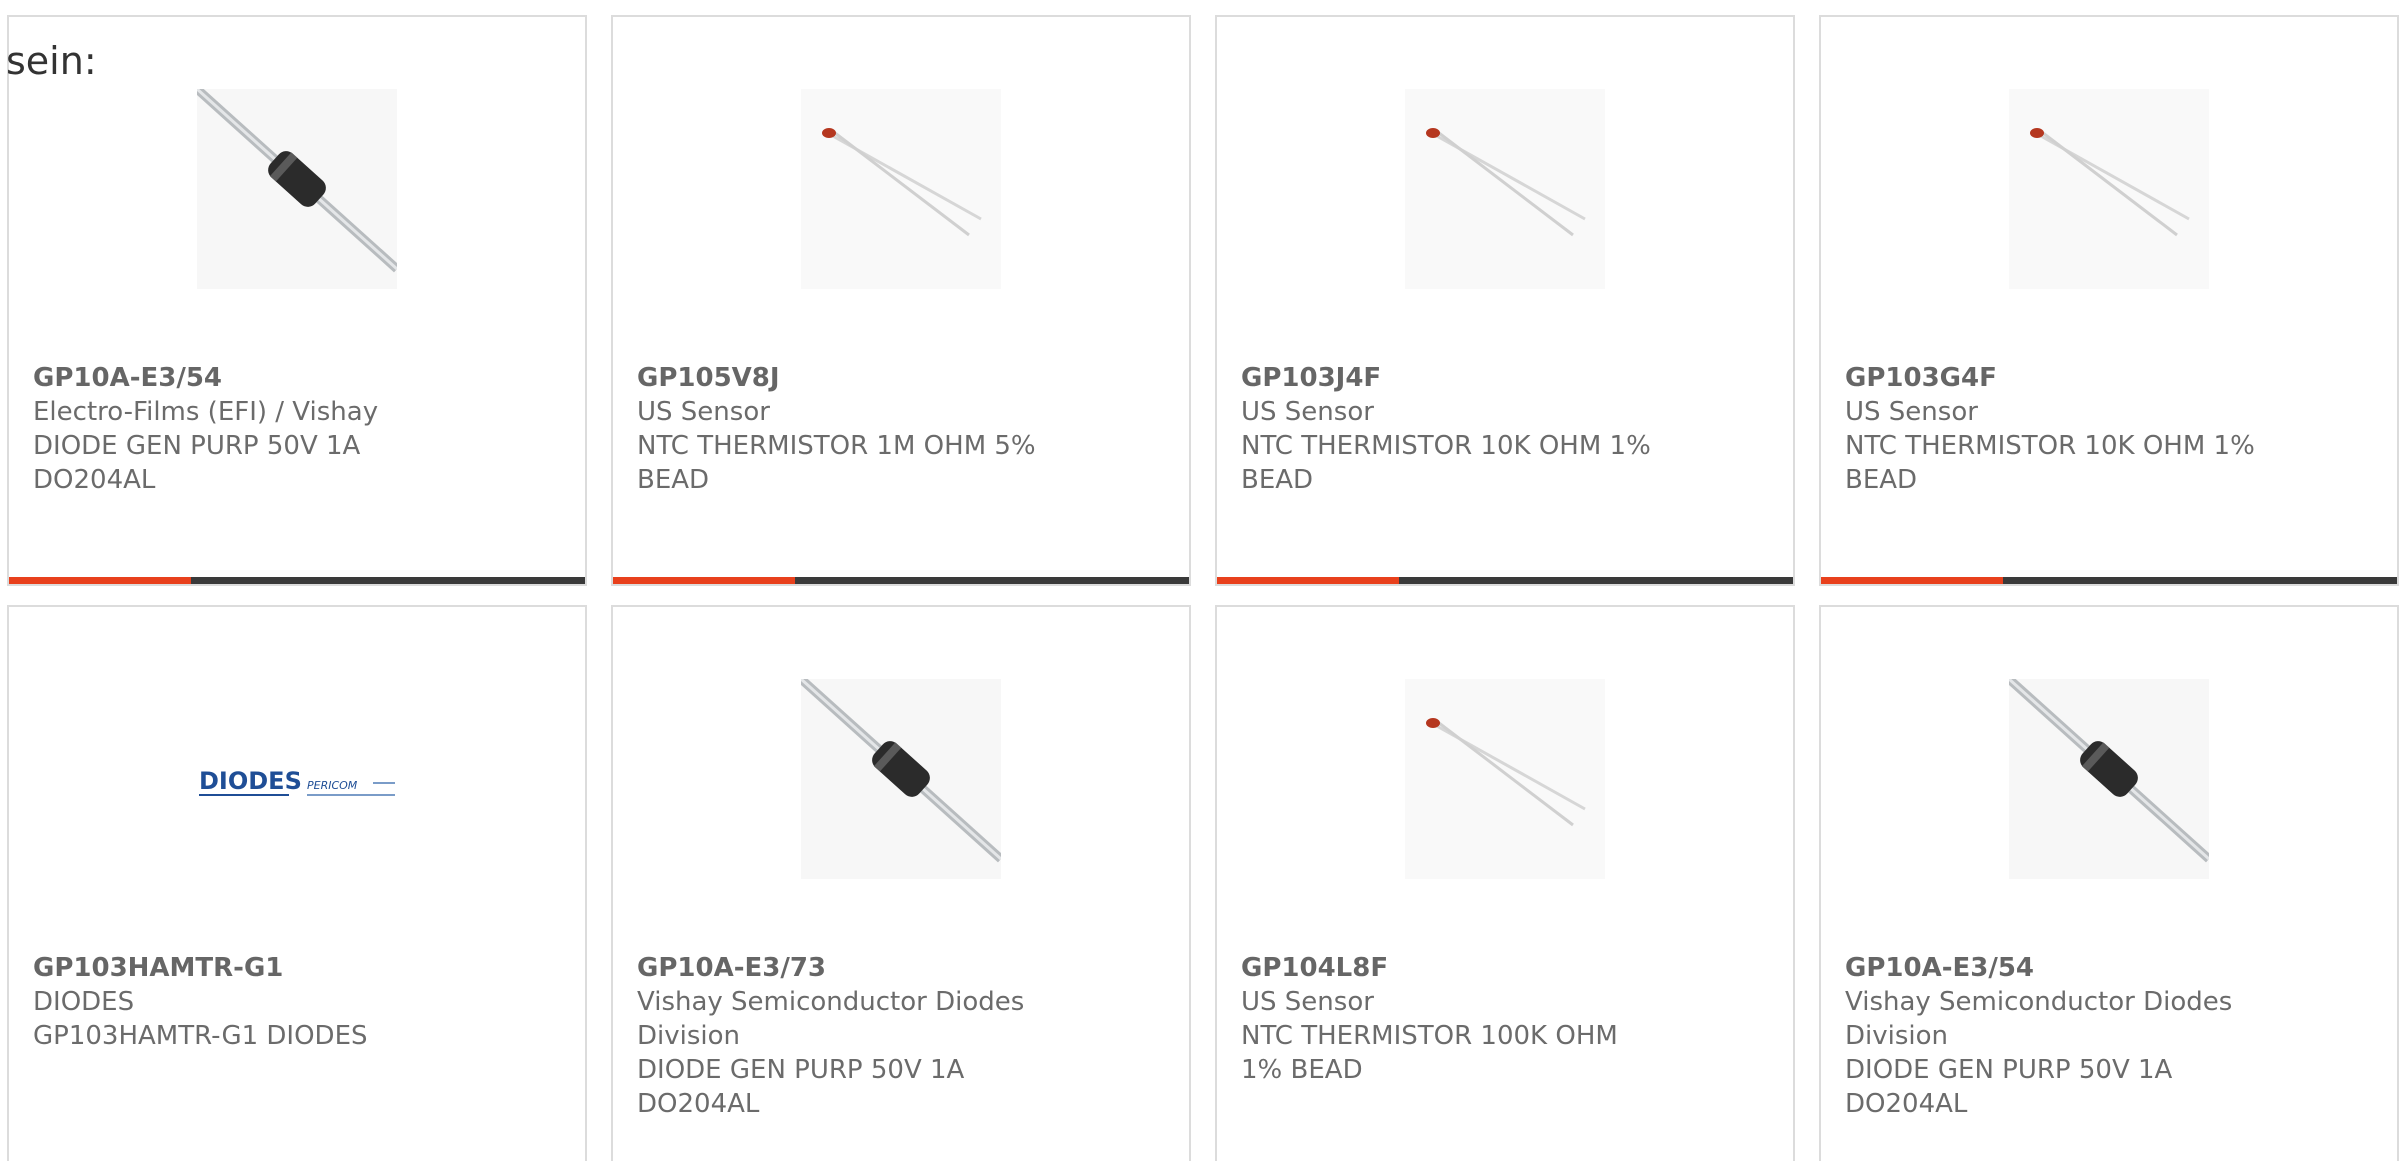 The width and height of the screenshot is (2400, 1161). What do you see at coordinates (836, 463) in the screenshot?
I see `product-description: NTC THERMISTOR 1M OHM 5% BEAD` at bounding box center [836, 463].